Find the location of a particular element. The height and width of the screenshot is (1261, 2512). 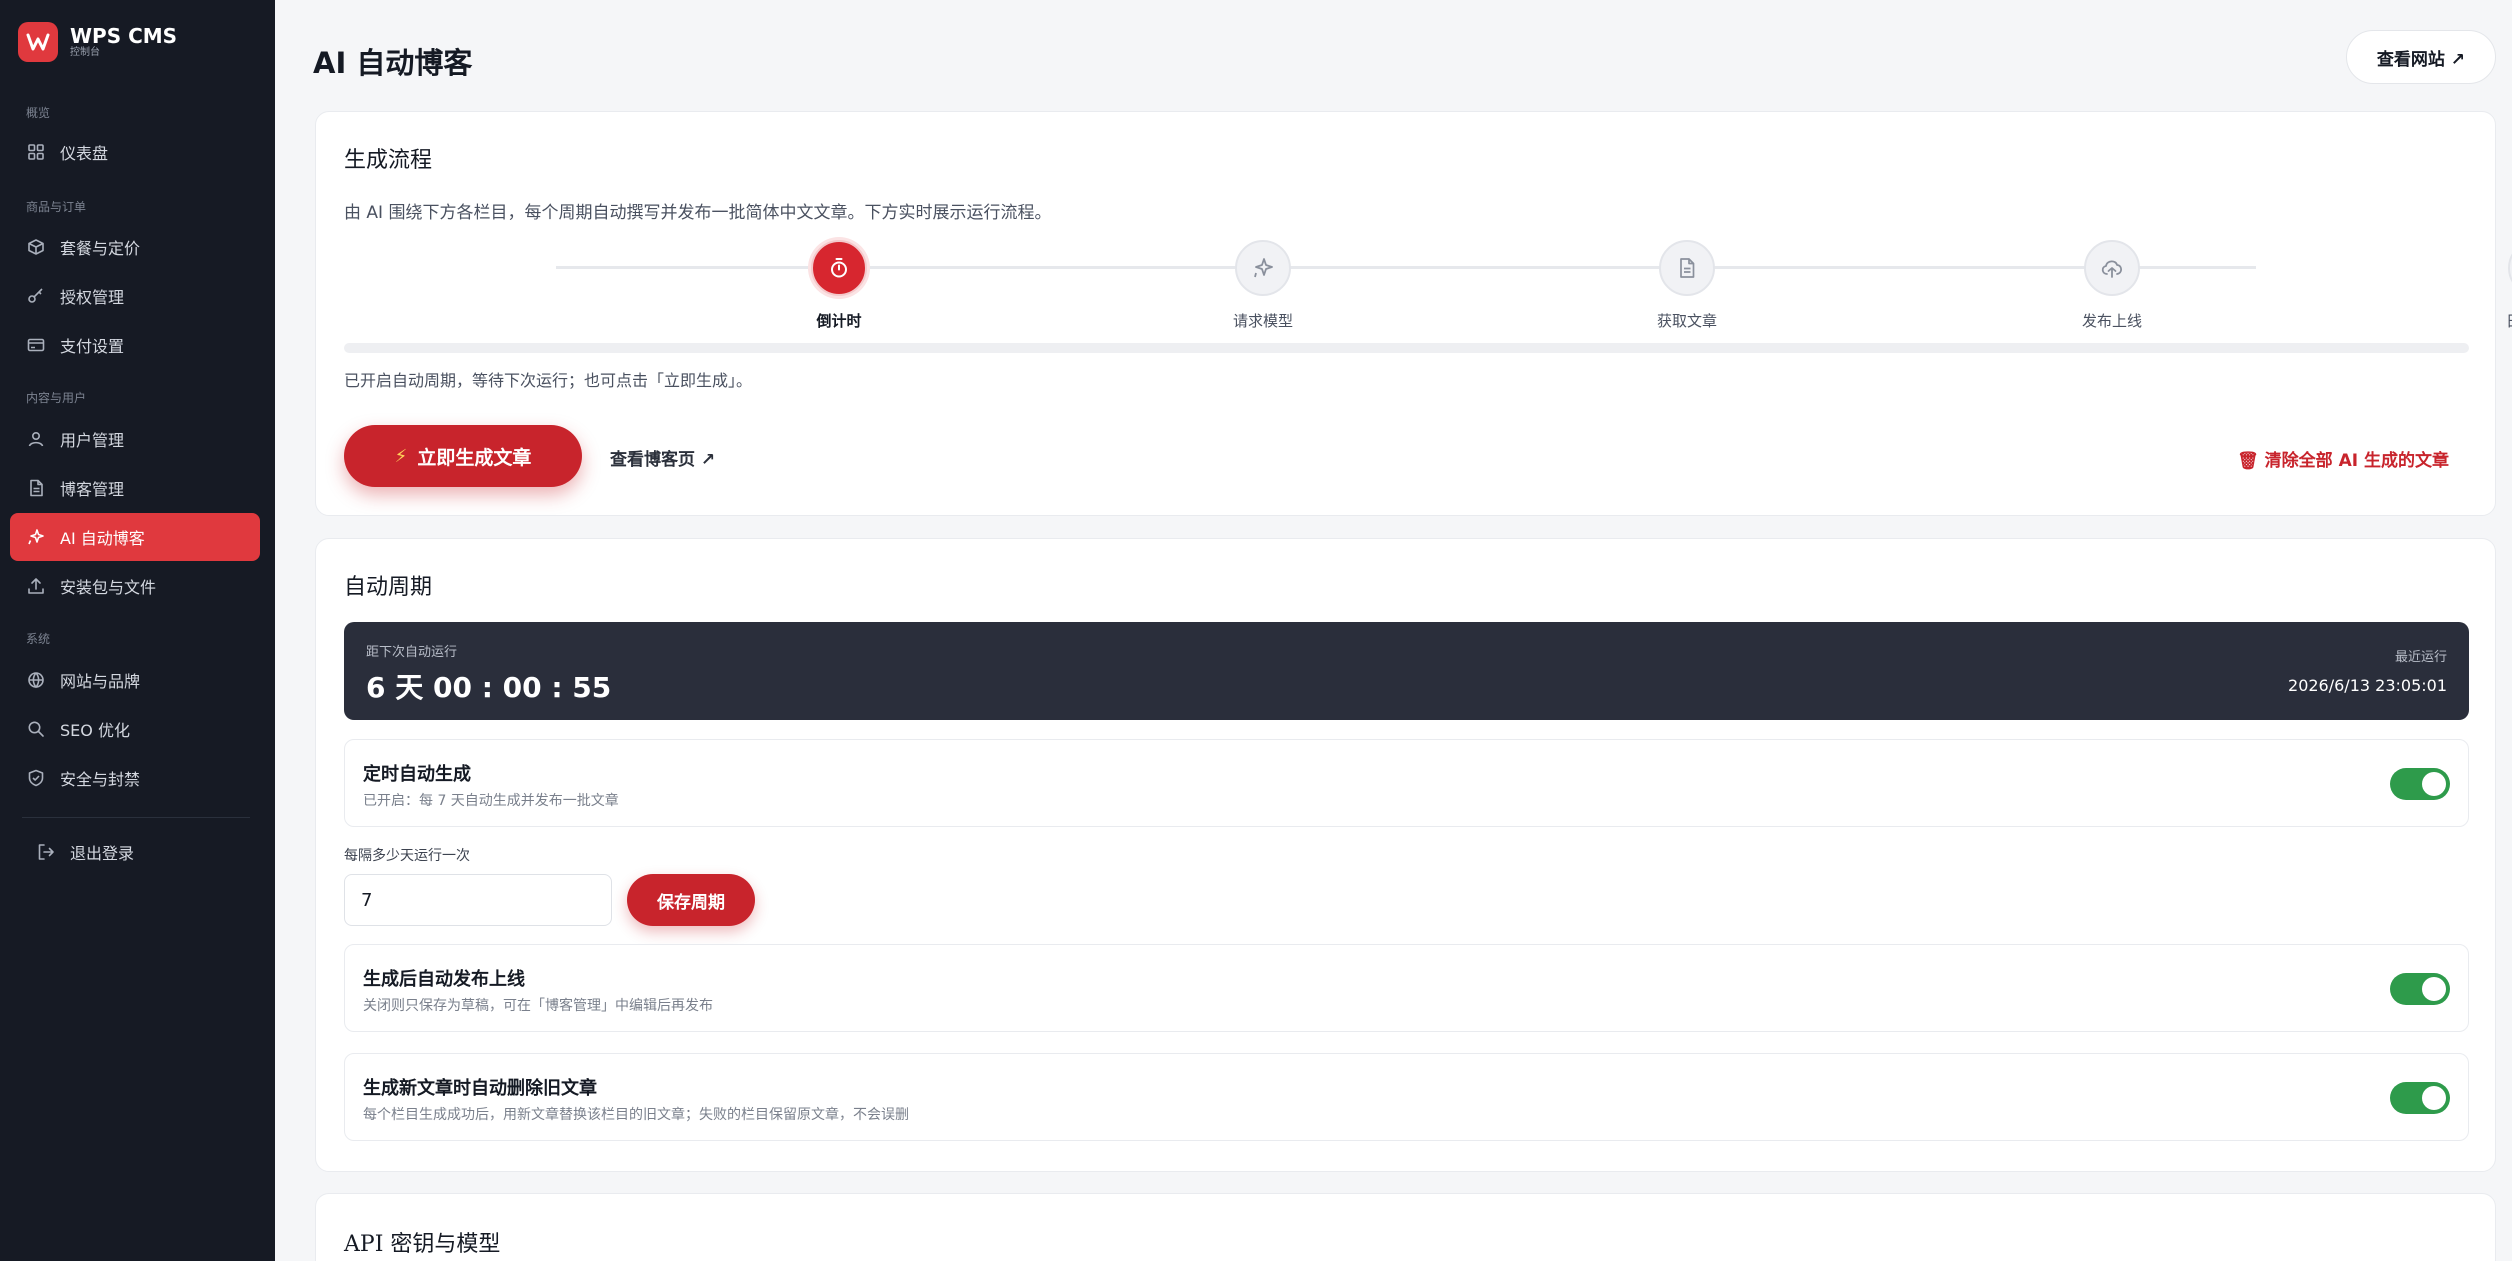

countdown-value: 6 天 00 : 00 : 55 is located at coordinates (489, 687).